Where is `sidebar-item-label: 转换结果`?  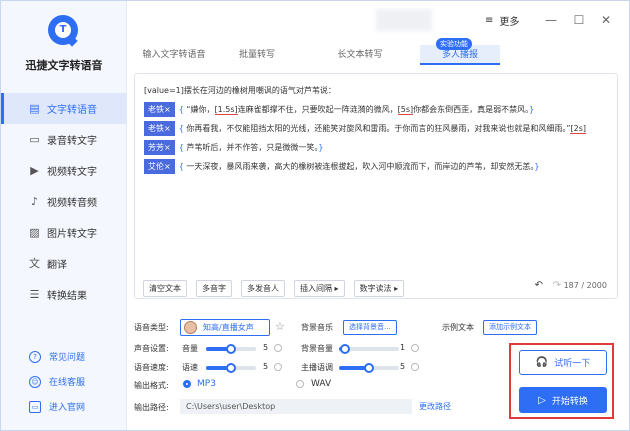 sidebar-item-label: 转换结果 is located at coordinates (67, 296).